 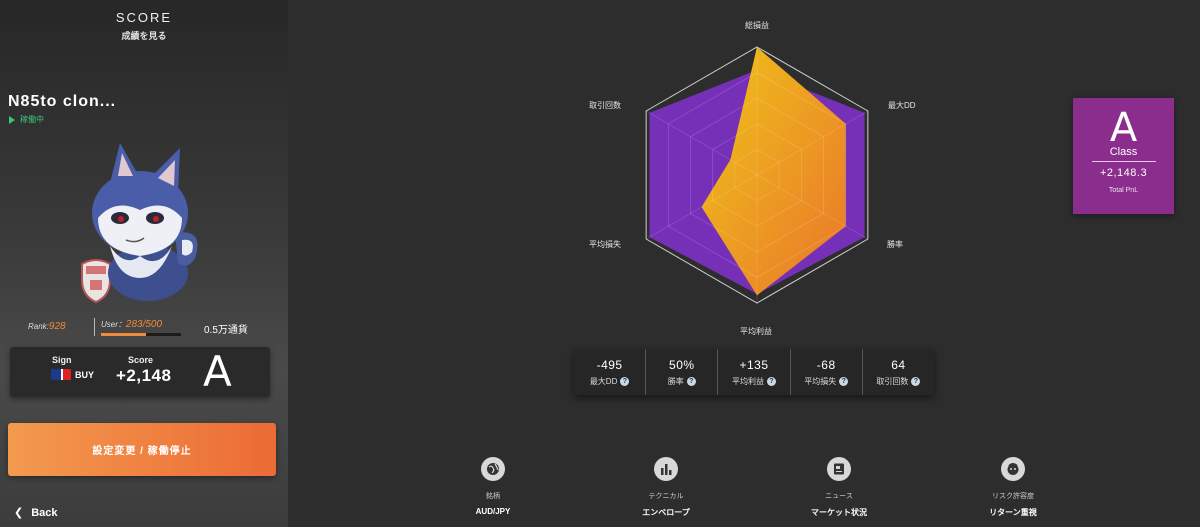 What do you see at coordinates (605, 105) in the screenshot?
I see `axis-label-trade-count: 取引回数` at bounding box center [605, 105].